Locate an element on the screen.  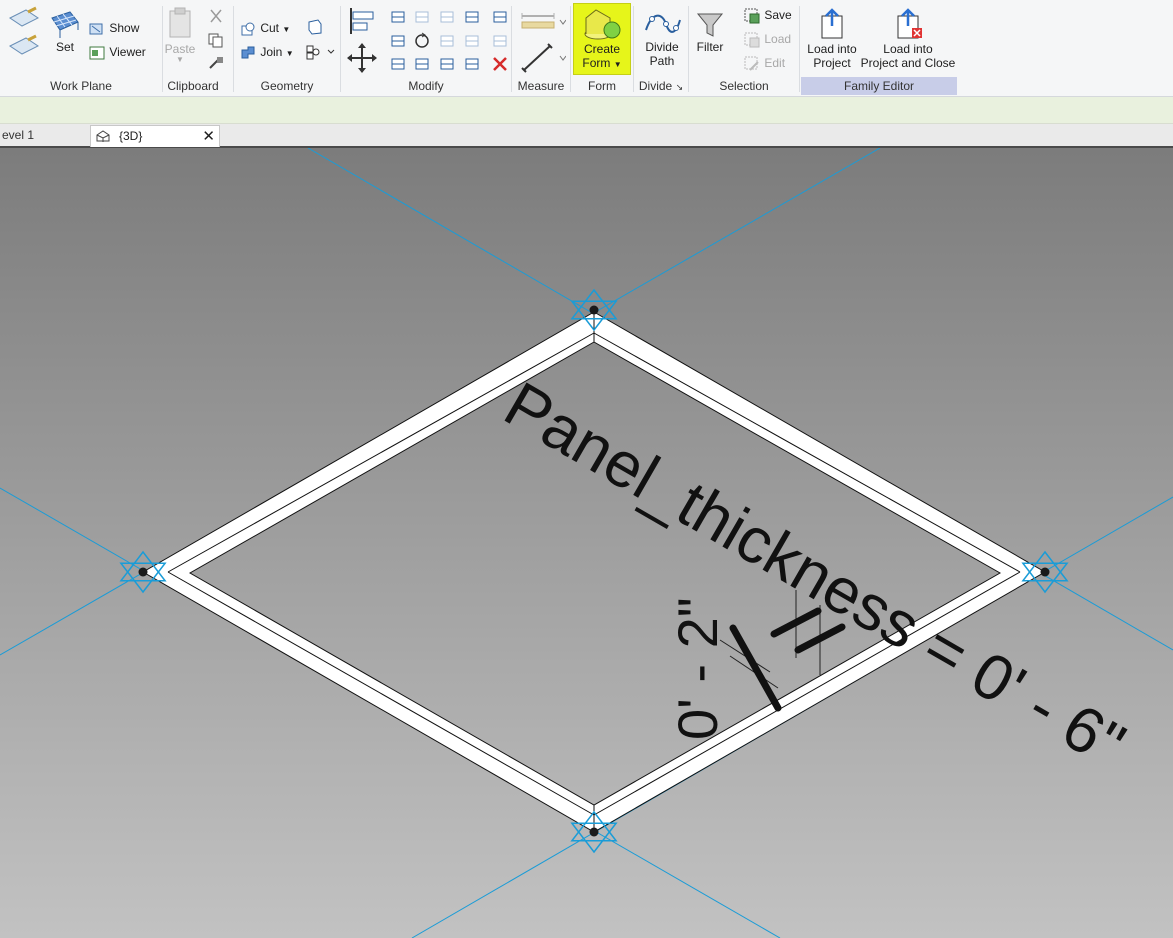
filter-label: Filter is located at coordinates (710, 47).